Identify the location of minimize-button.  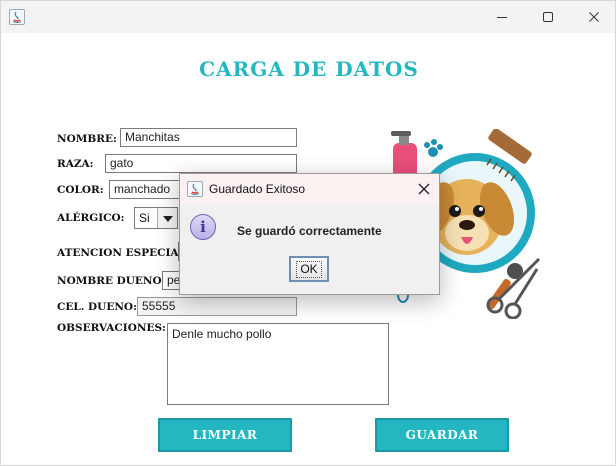
(502, 17).